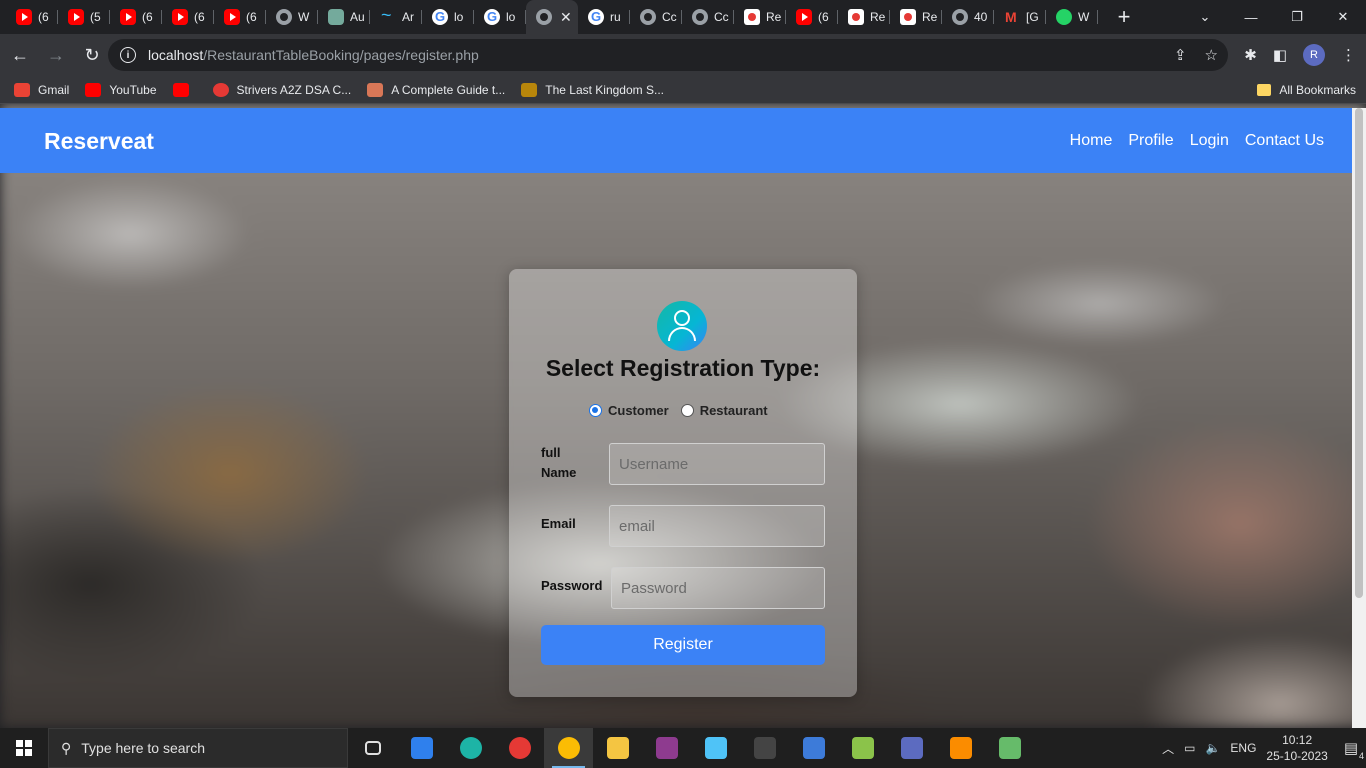  Describe the element at coordinates (715, 748) in the screenshot. I see `notepad-icon` at that location.